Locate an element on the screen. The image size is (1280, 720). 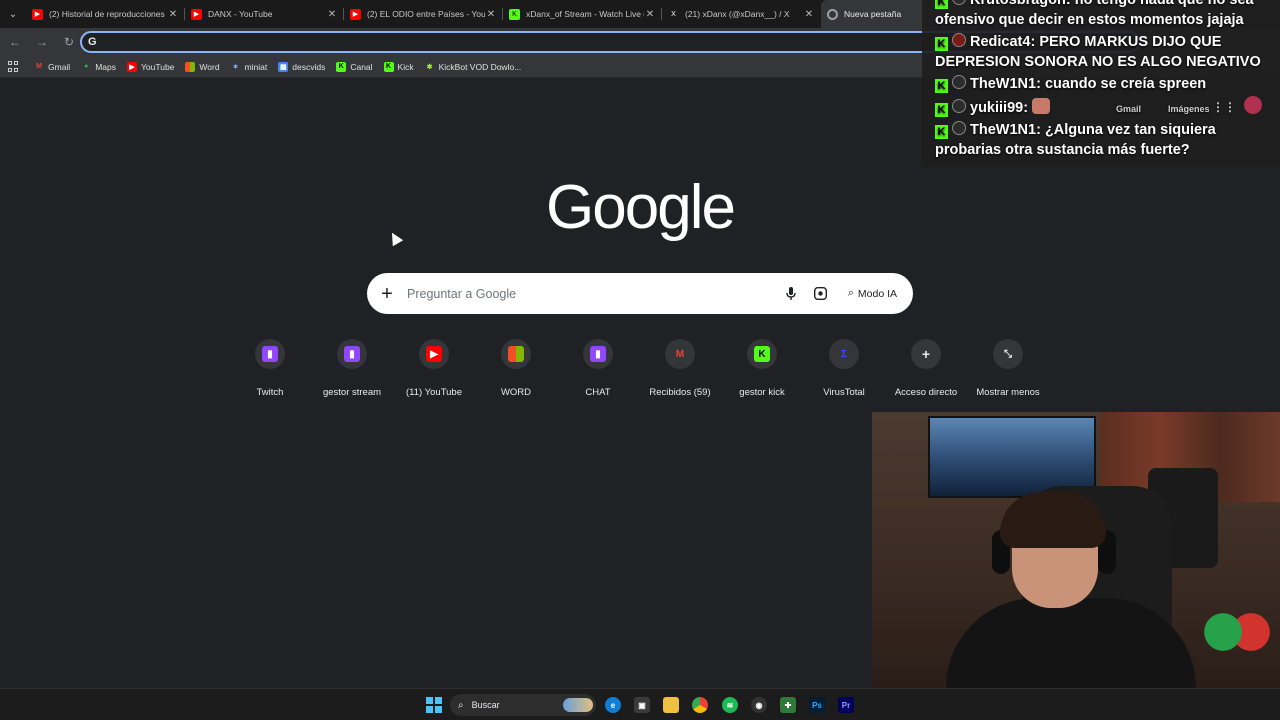
shortcut-label: gestor stream is located at coordinates (352, 392).